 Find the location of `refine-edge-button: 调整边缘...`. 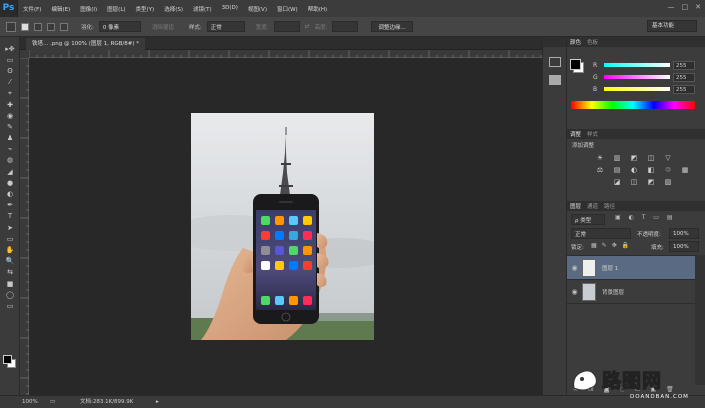

refine-edge-button: 调整边缘... is located at coordinates (392, 26).